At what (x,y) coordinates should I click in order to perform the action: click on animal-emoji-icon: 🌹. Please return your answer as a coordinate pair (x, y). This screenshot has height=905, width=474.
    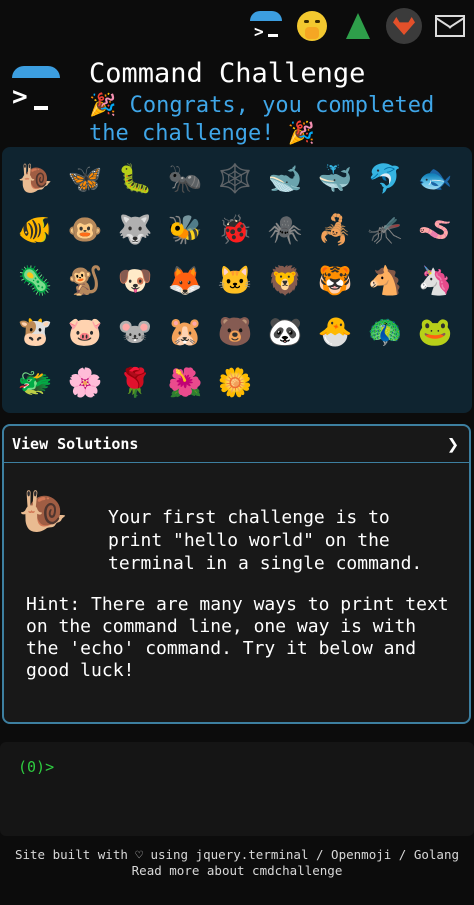
    Looking at the image, I should click on (135, 382).